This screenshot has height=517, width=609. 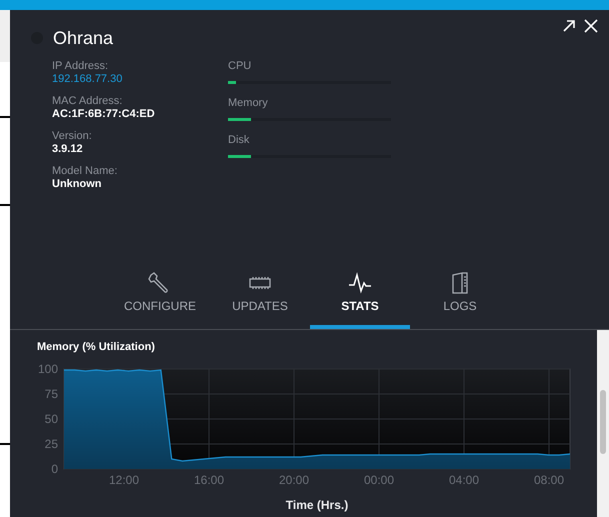 What do you see at coordinates (549, 480) in the screenshot?
I see `x-tick-label: 08:00` at bounding box center [549, 480].